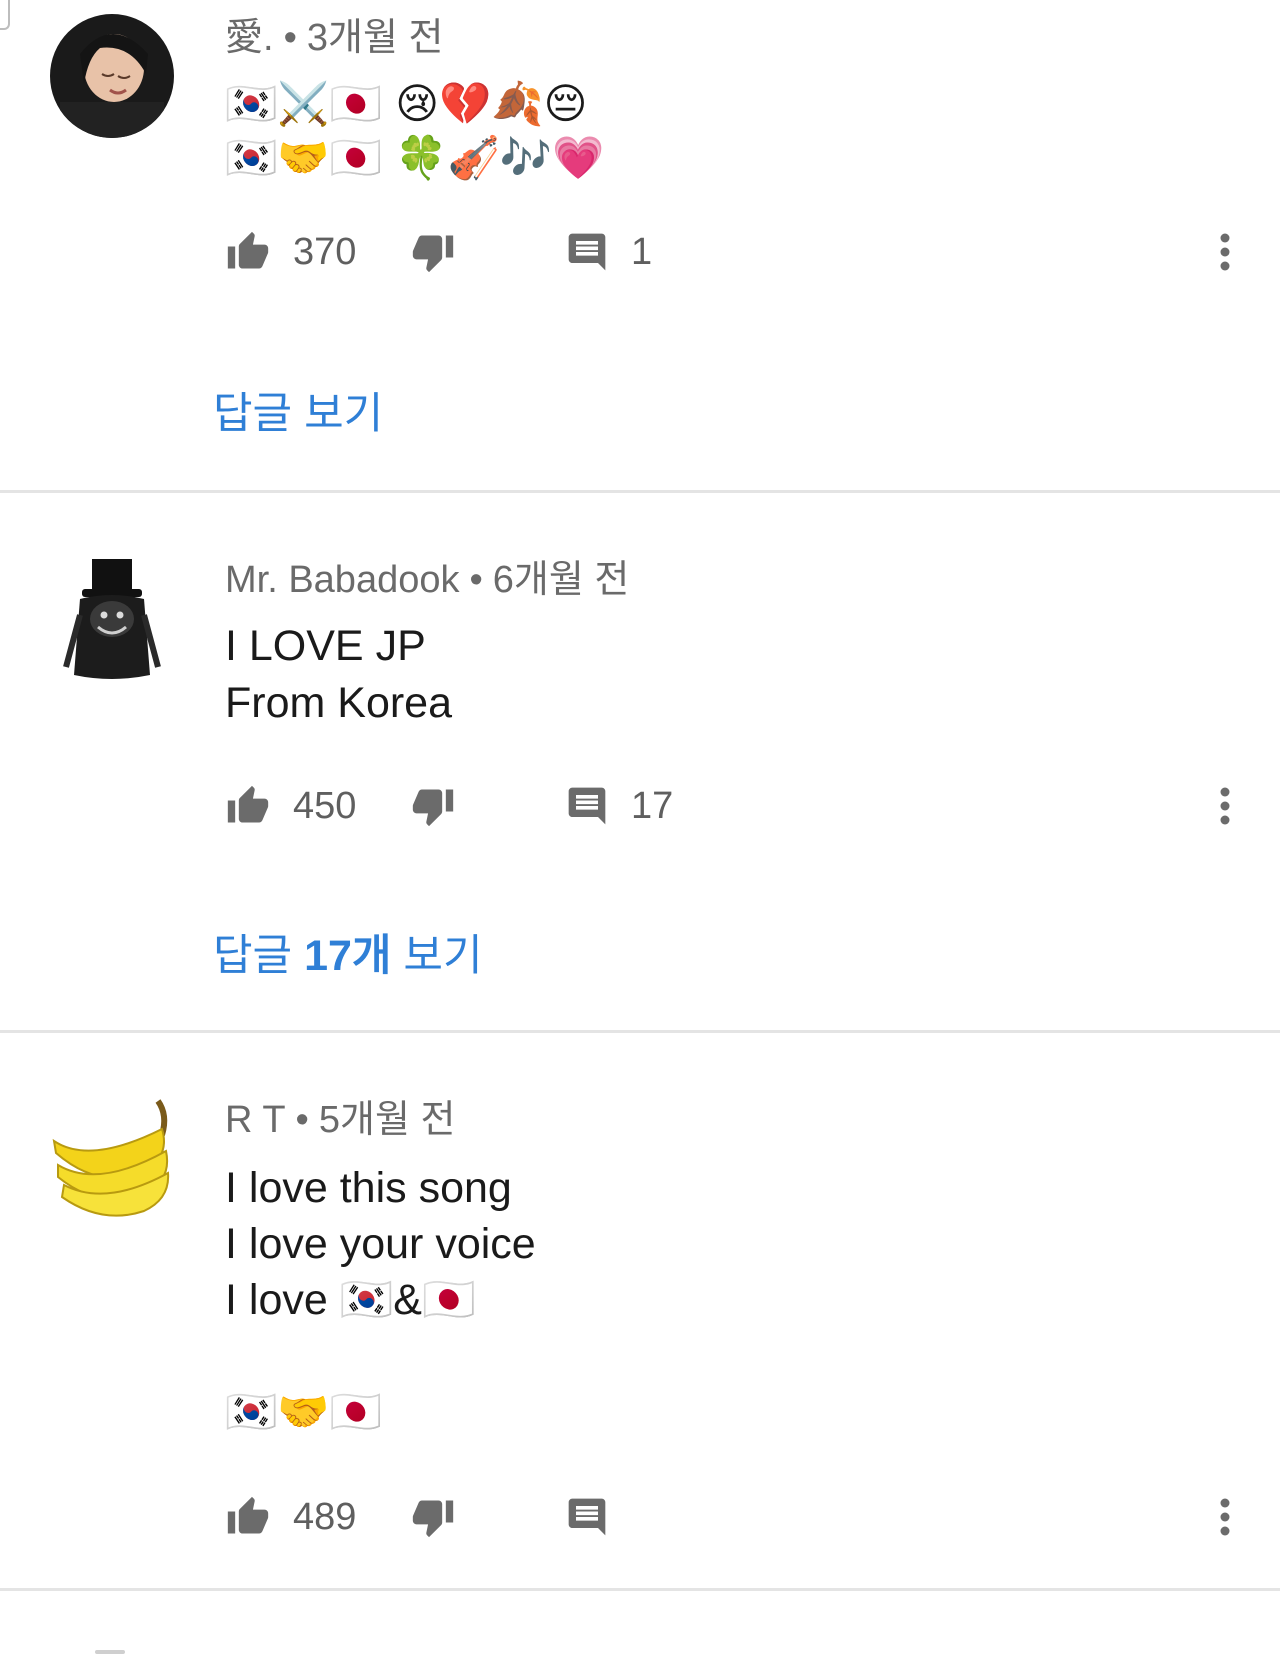  What do you see at coordinates (561, 580) in the screenshot?
I see `comment-time: 6개월 전` at bounding box center [561, 580].